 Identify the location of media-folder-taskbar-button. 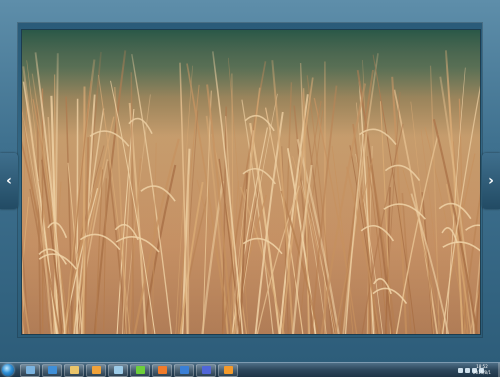
(96, 370).